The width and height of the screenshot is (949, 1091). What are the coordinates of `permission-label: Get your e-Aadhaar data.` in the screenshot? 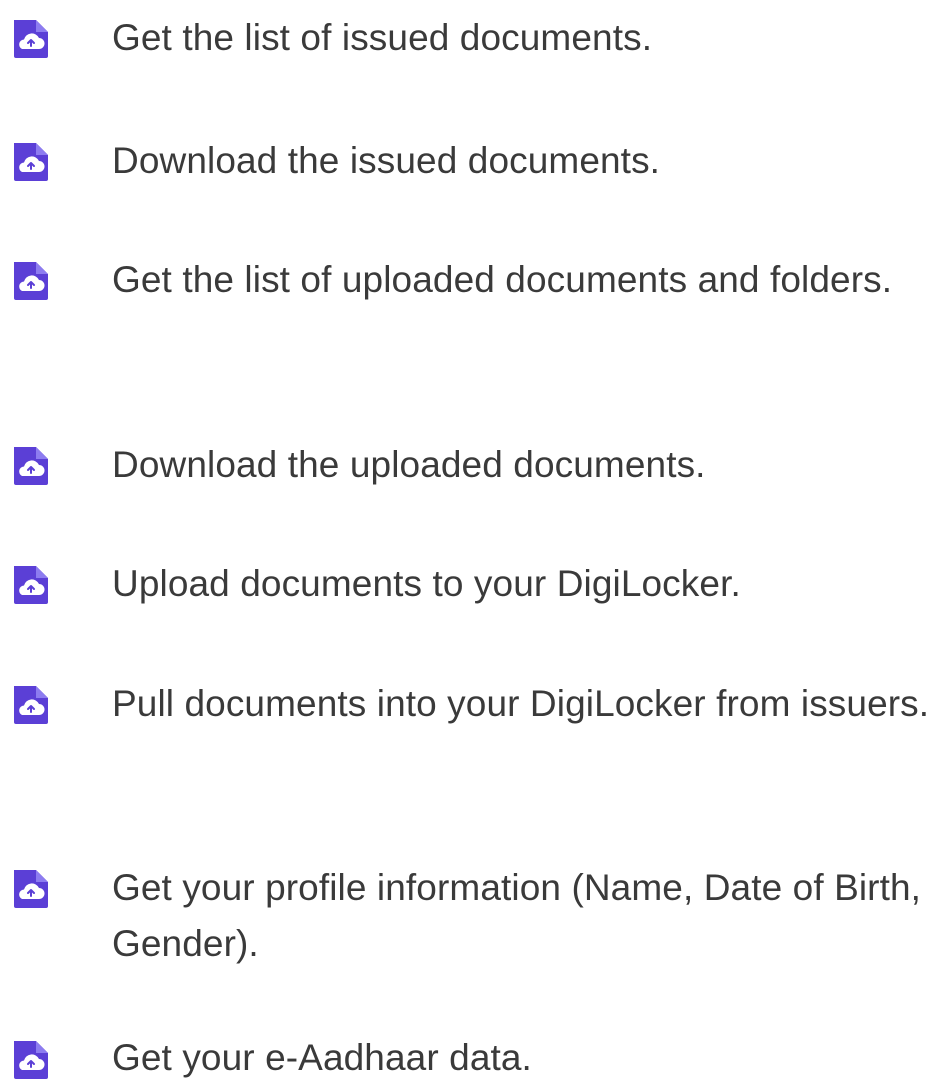 It's located at (322, 1057).